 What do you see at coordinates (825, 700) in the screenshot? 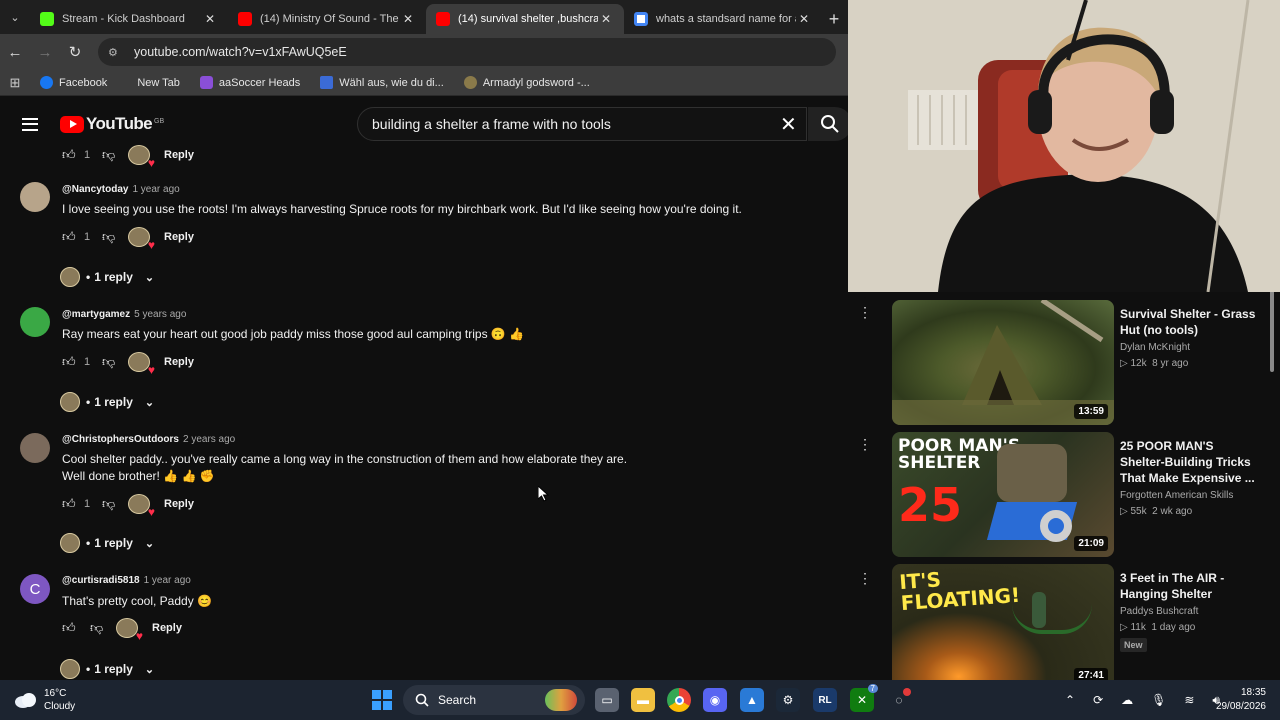
I see `rocket-league-icon: RL` at bounding box center [825, 700].